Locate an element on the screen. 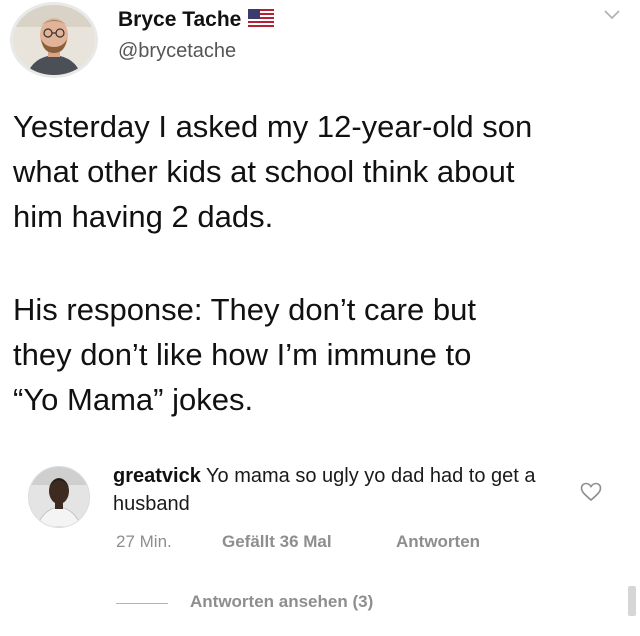  tweet-line: “Yo Mama” jokes. is located at coordinates (133, 399).